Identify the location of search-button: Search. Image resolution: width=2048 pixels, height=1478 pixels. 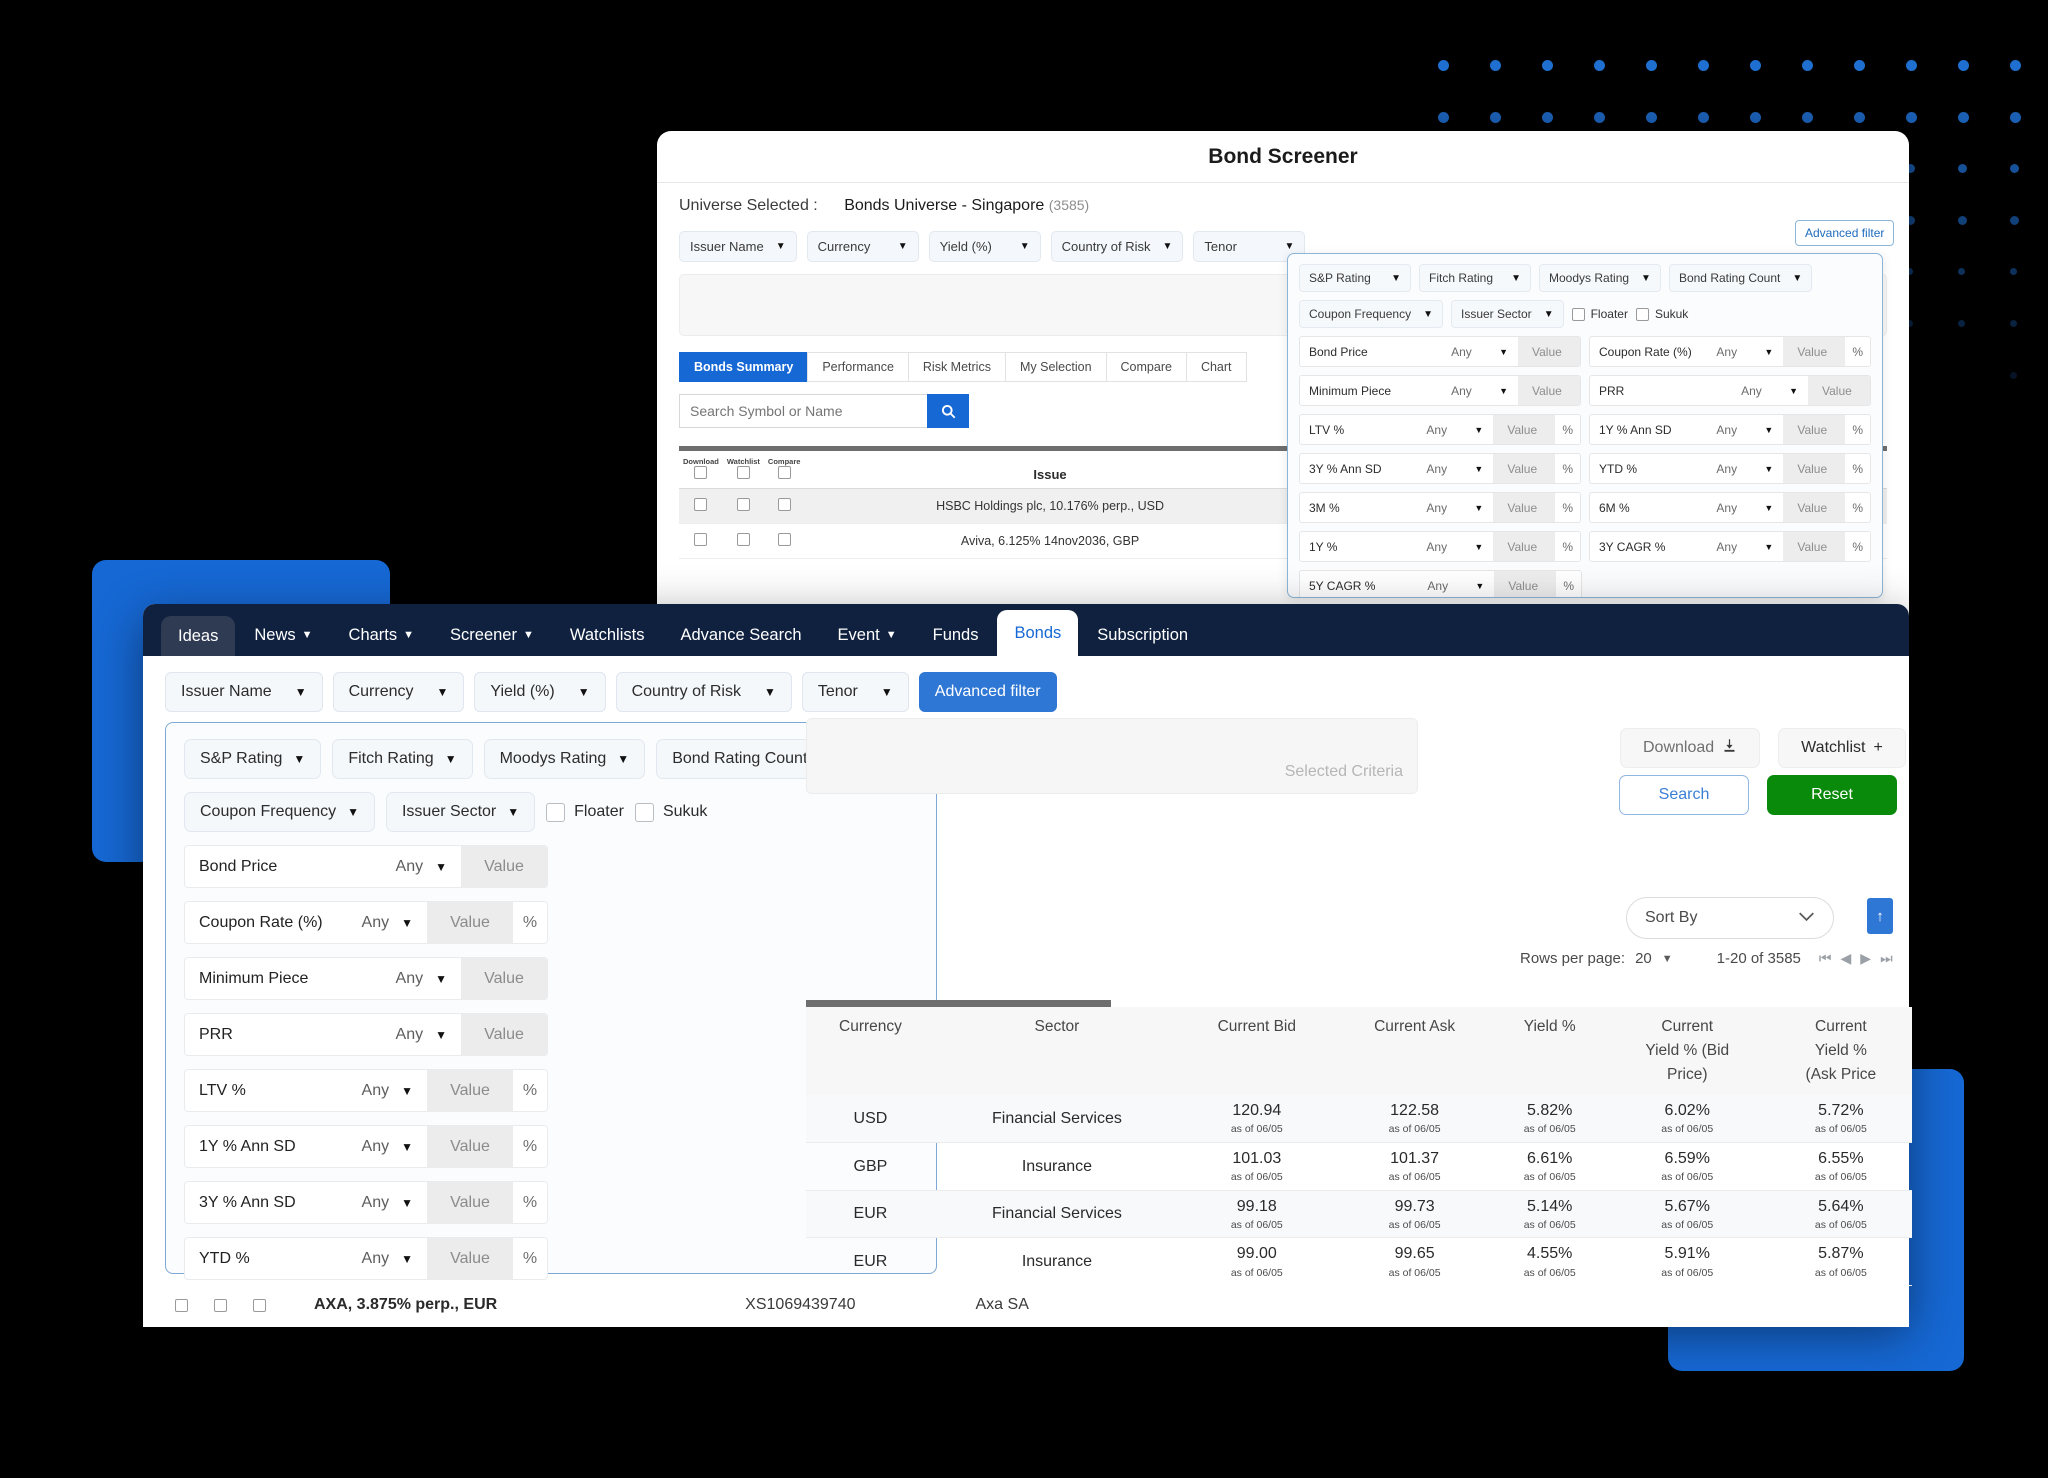
(1684, 795).